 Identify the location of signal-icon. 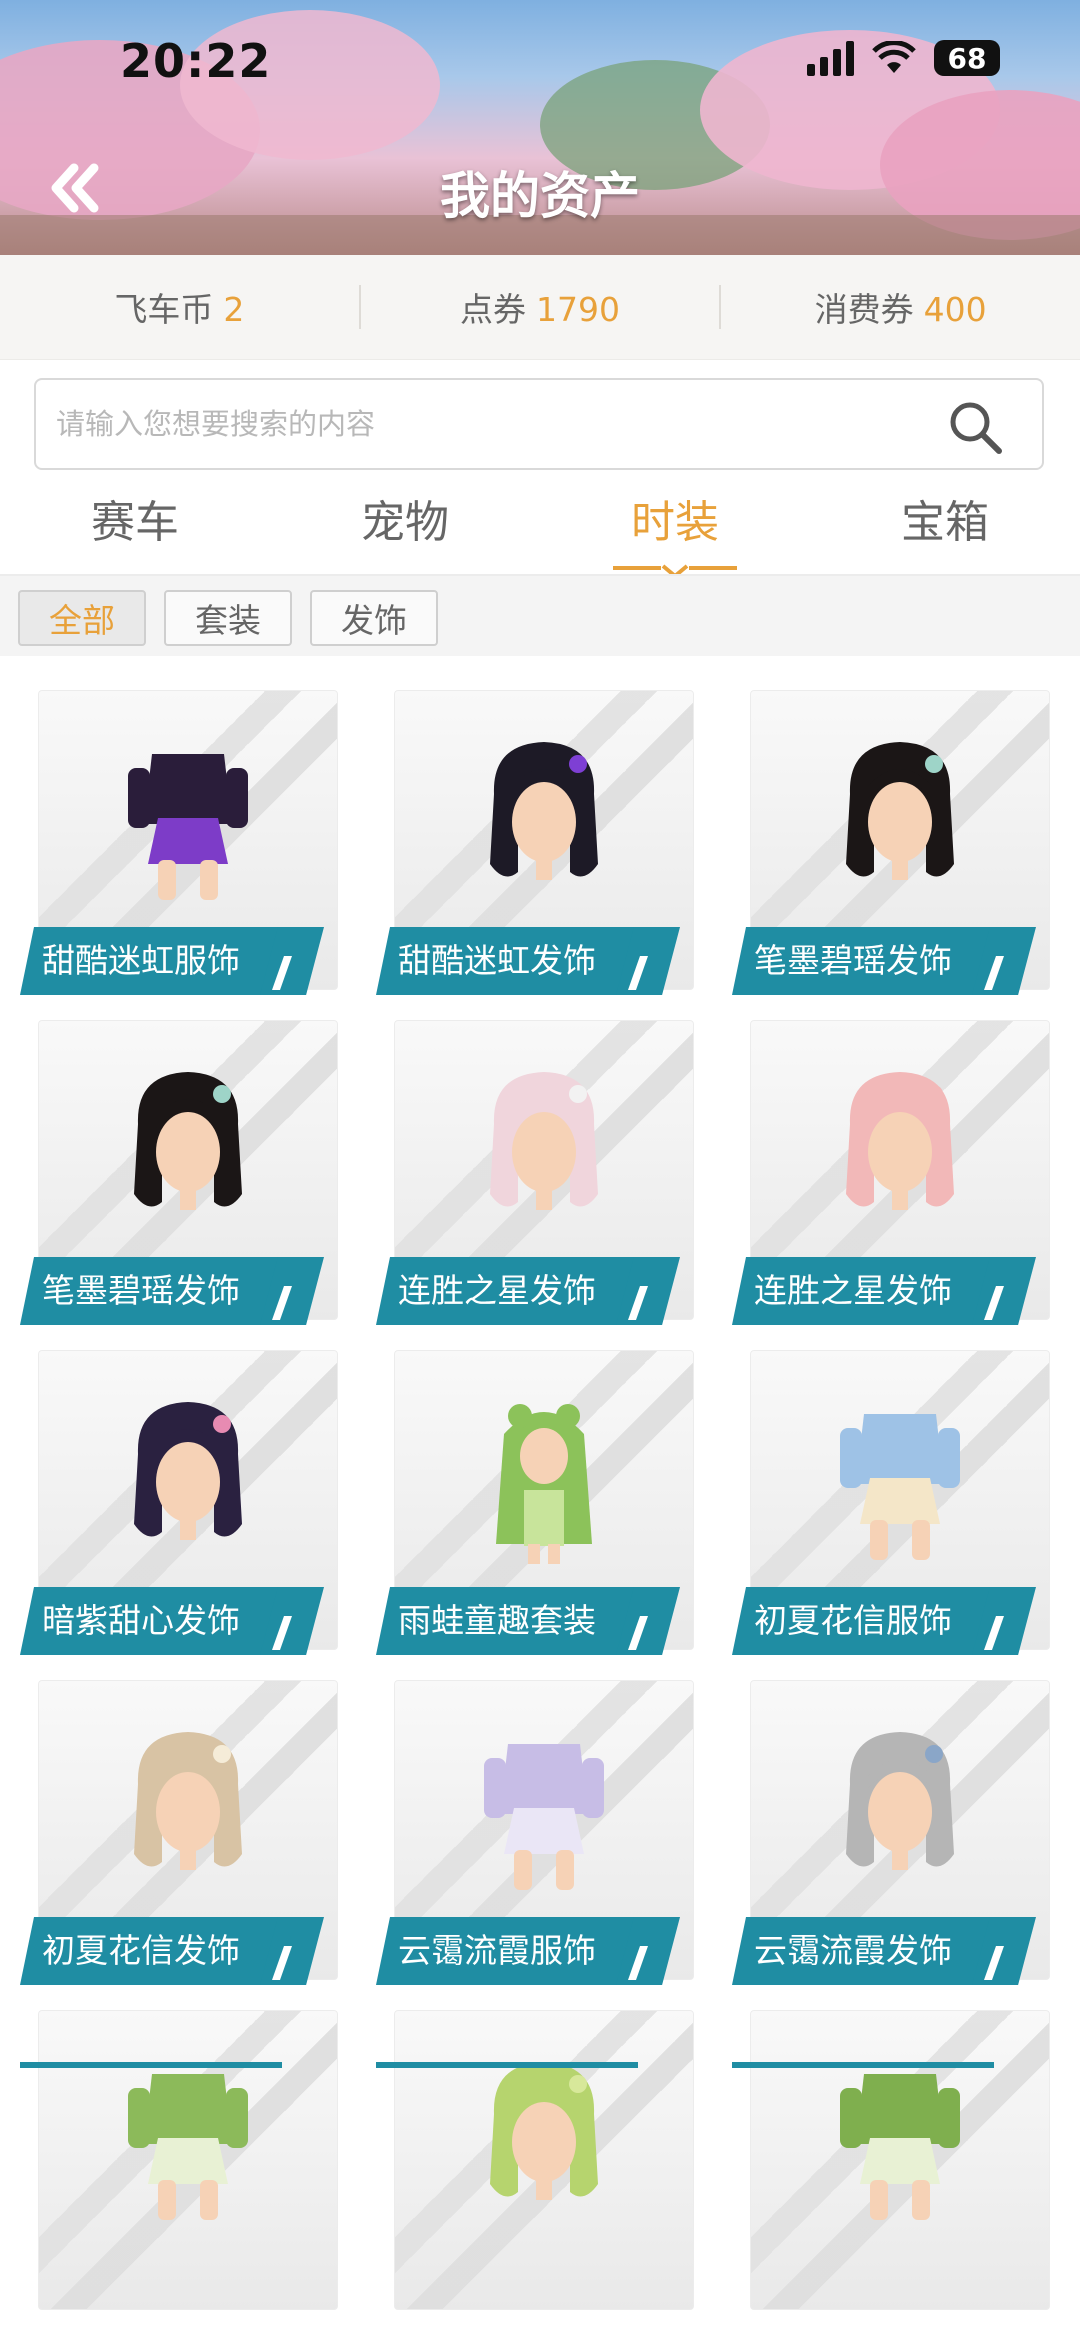
(830, 58).